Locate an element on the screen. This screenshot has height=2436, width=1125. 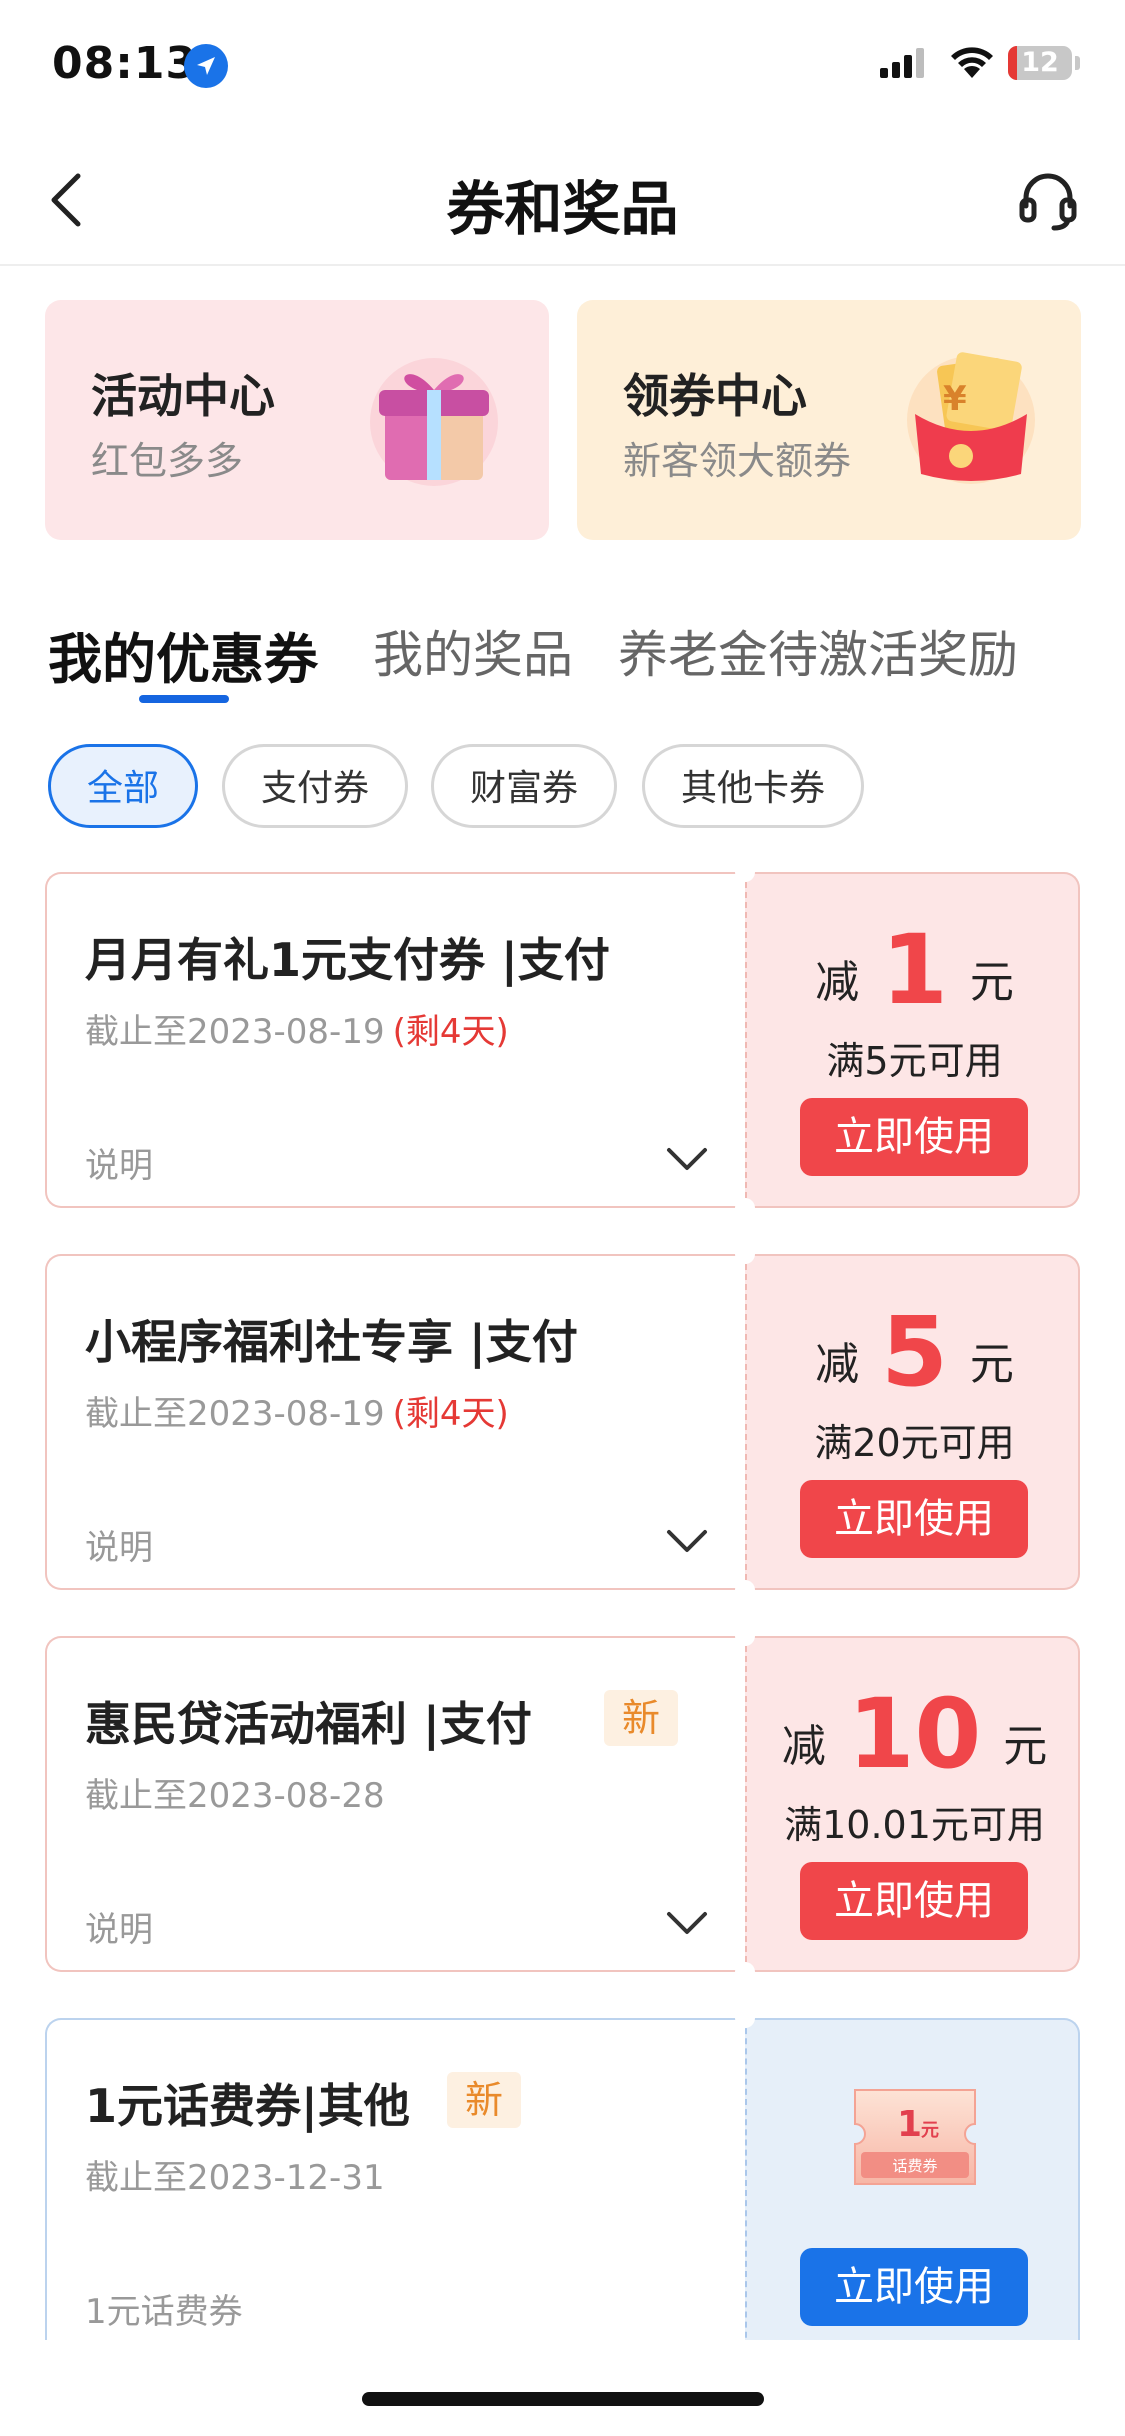
active-tab-indicator is located at coordinates (184, 699).